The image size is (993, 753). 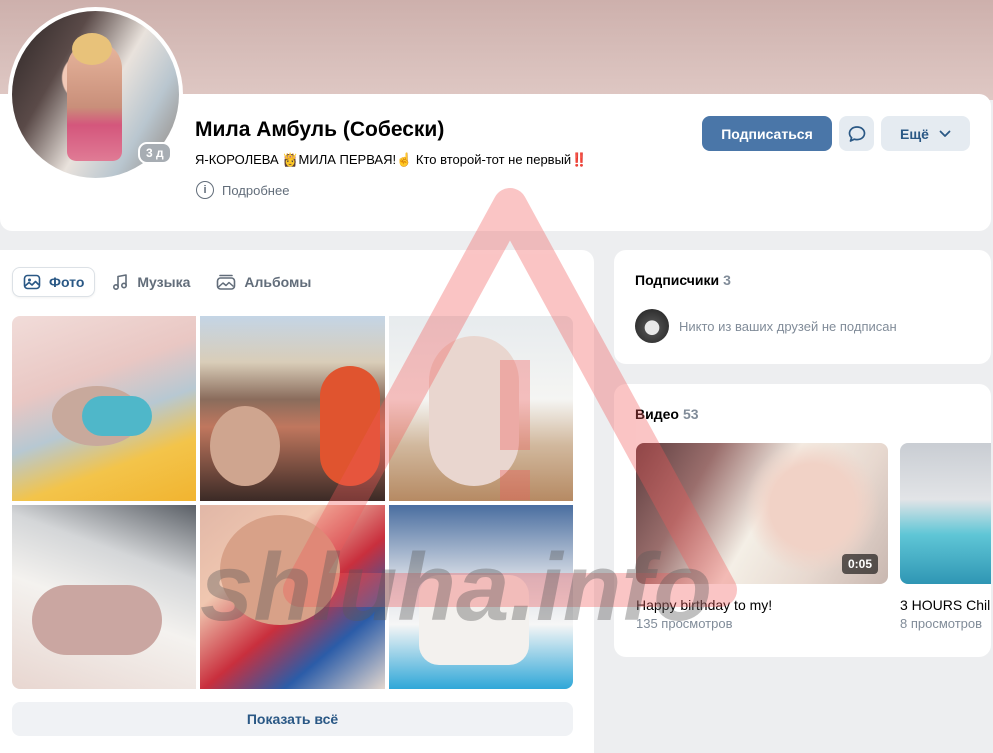 What do you see at coordinates (226, 282) in the screenshot?
I see `albums-icon` at bounding box center [226, 282].